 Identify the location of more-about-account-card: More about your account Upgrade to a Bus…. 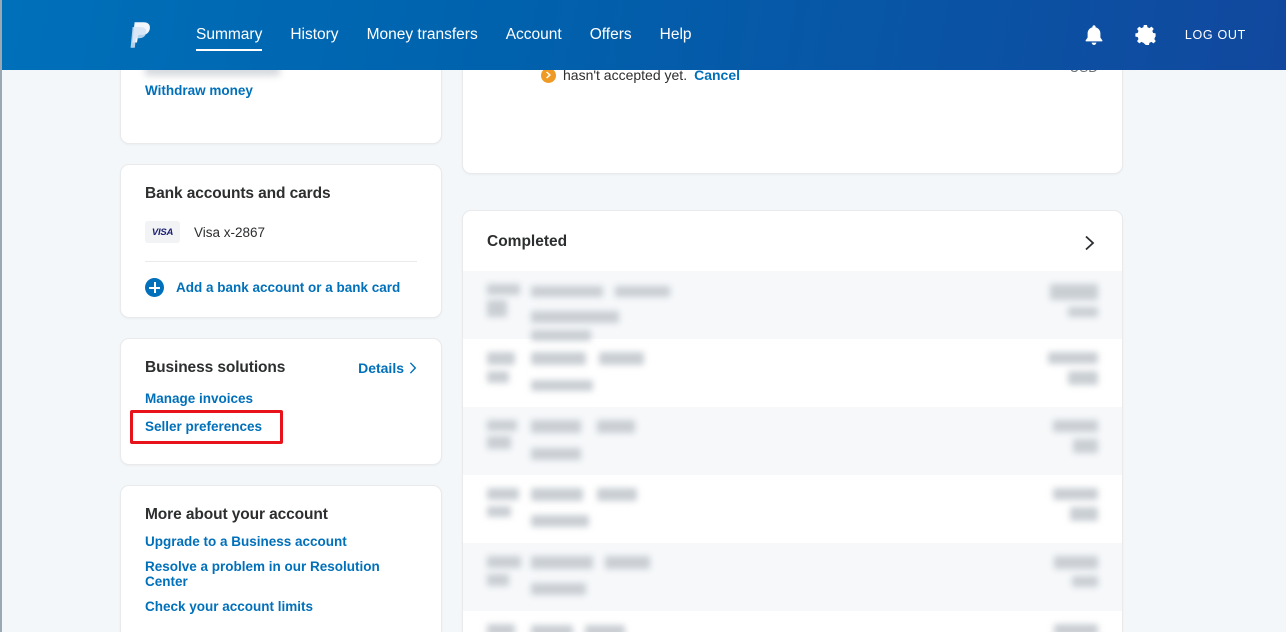
(281, 558).